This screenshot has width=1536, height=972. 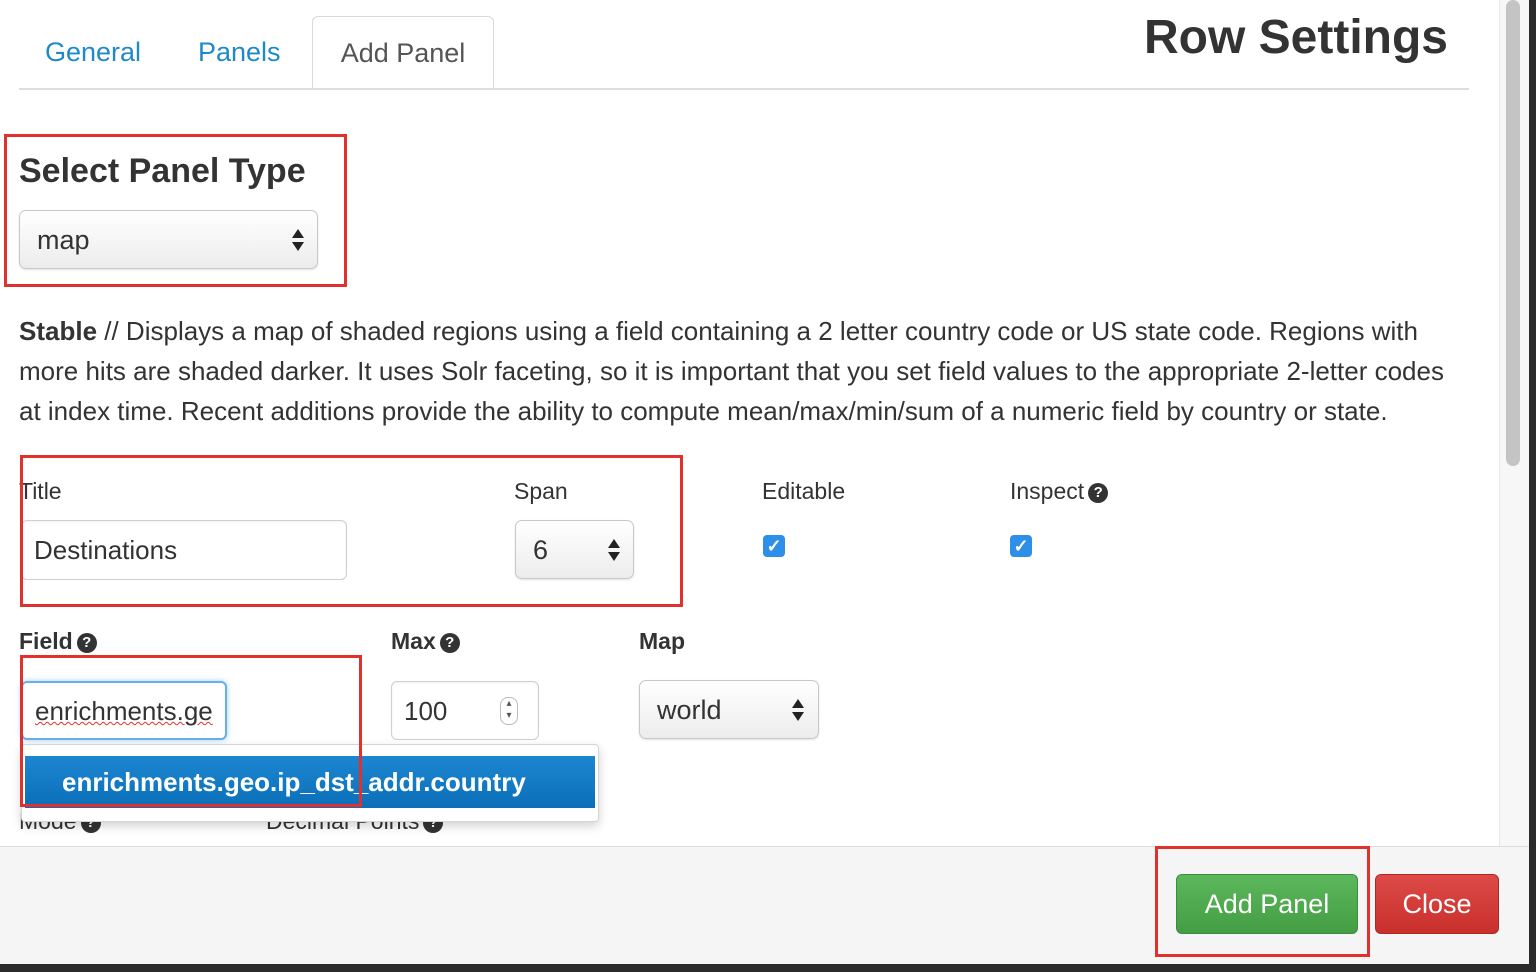 I want to click on close-button: Close, so click(x=1437, y=904).